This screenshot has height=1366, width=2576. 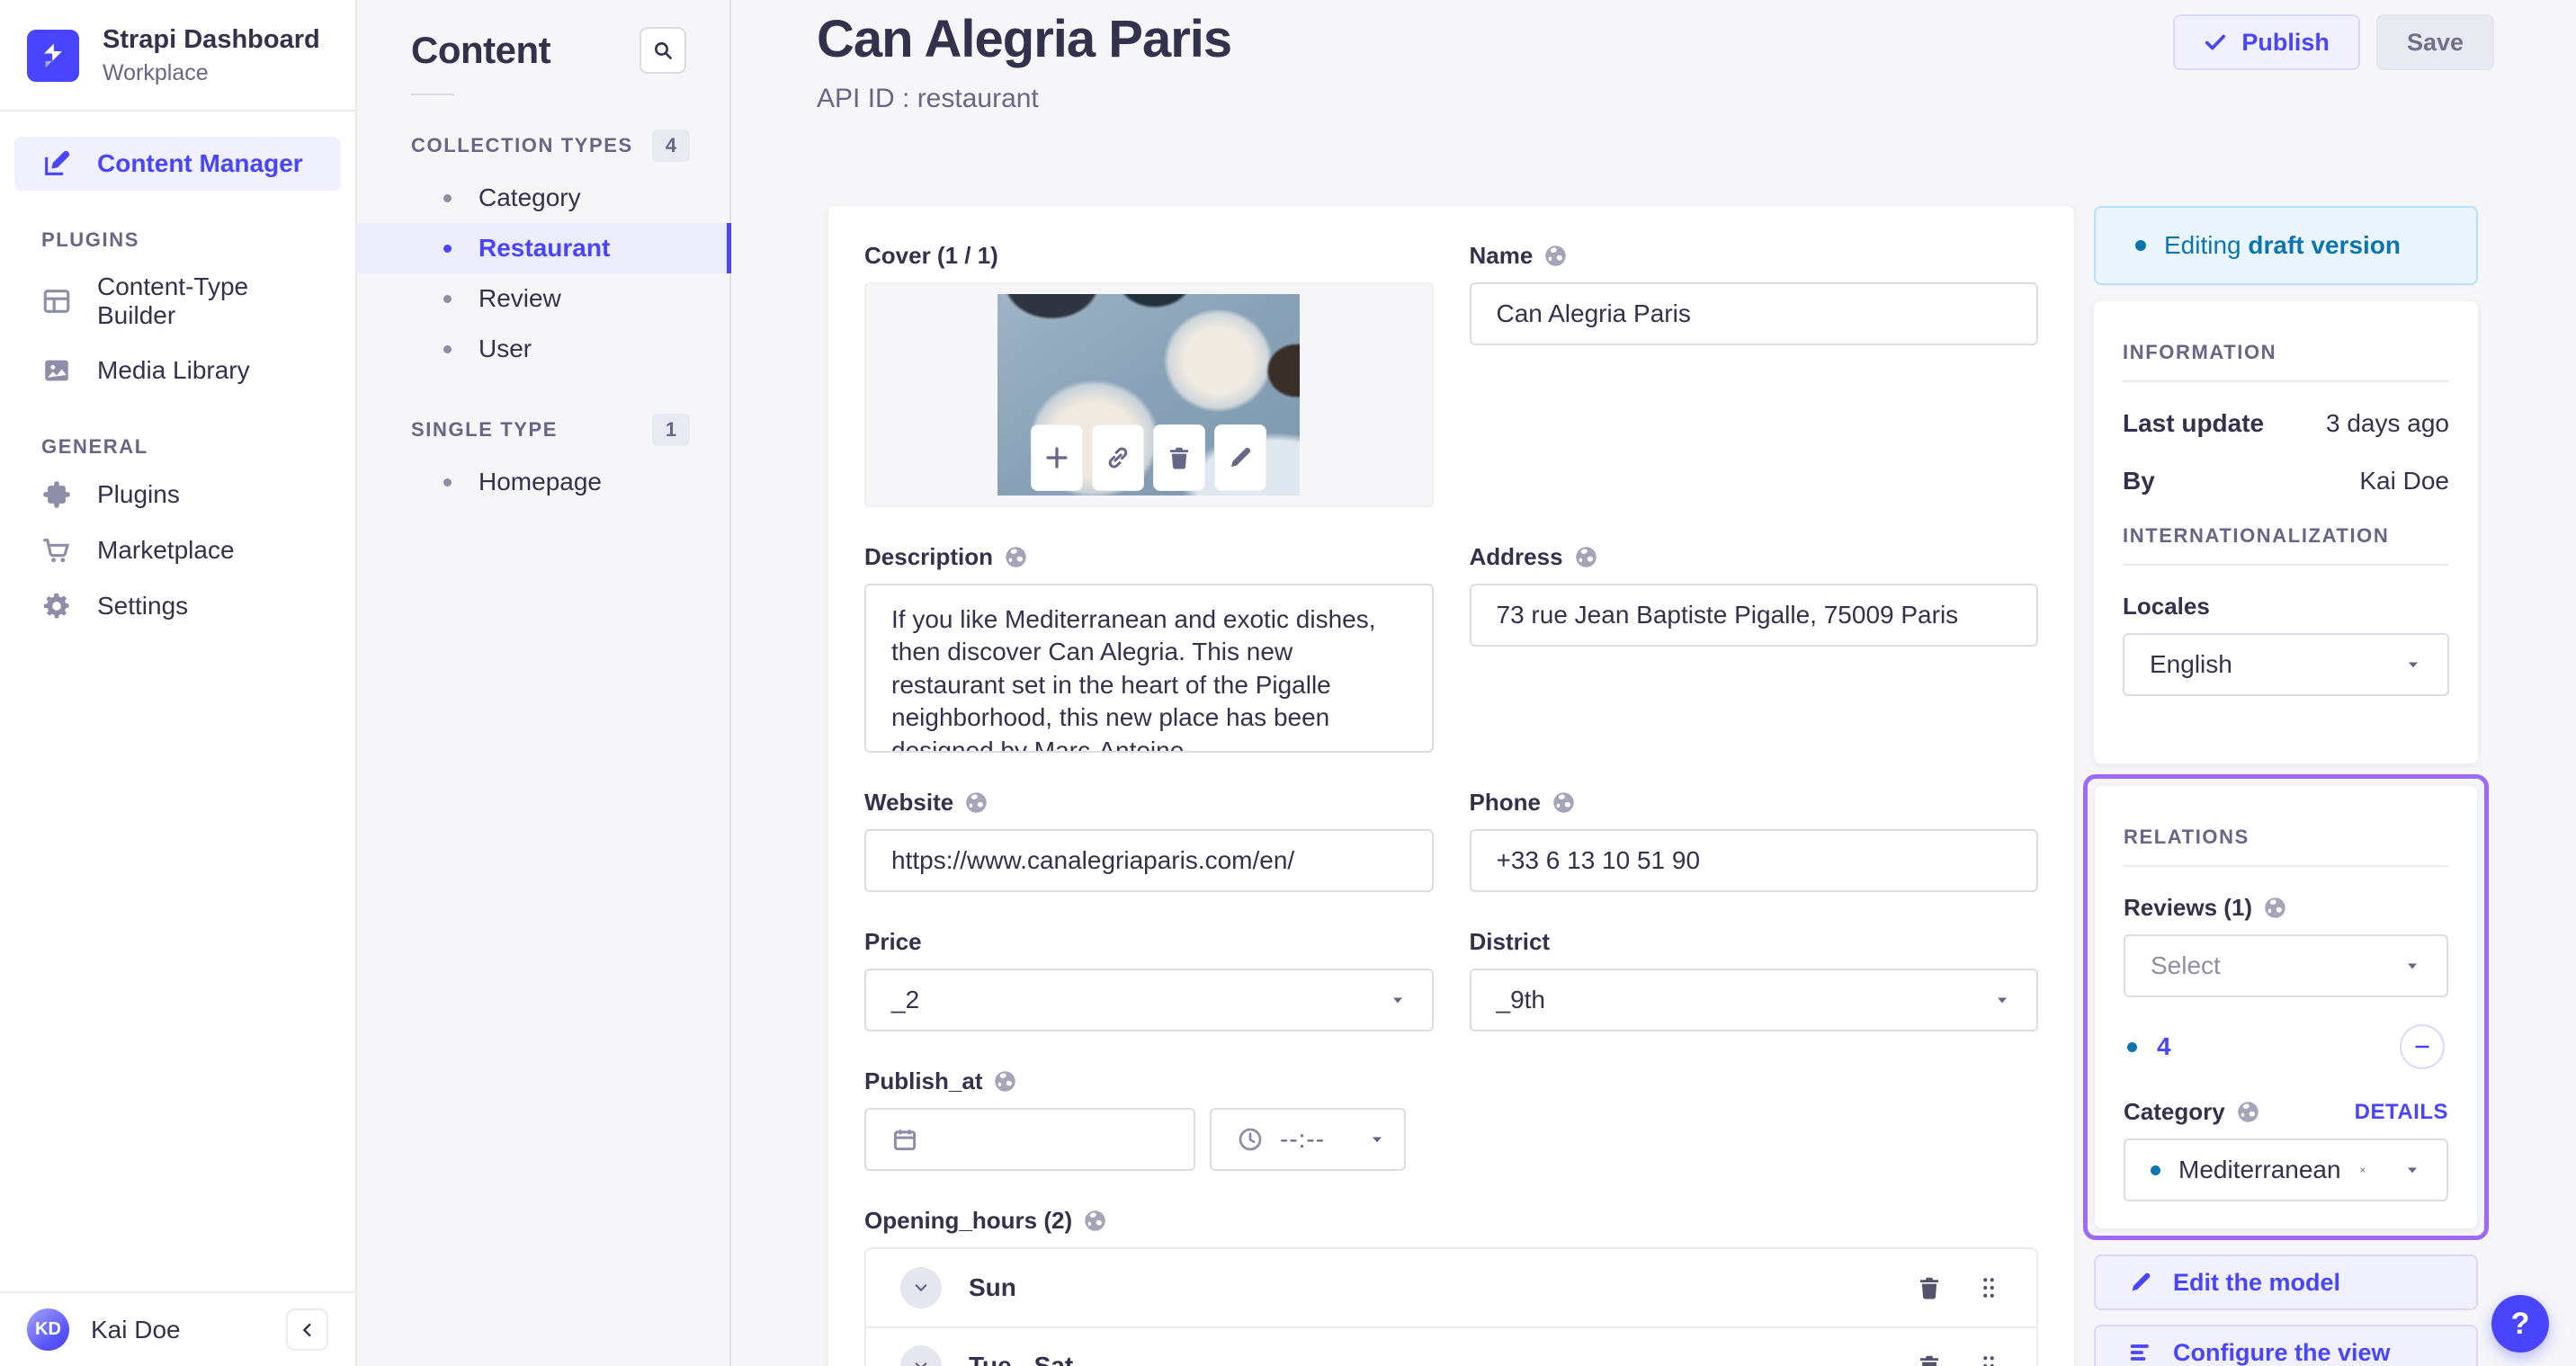 I want to click on phone-input, so click(x=1753, y=860).